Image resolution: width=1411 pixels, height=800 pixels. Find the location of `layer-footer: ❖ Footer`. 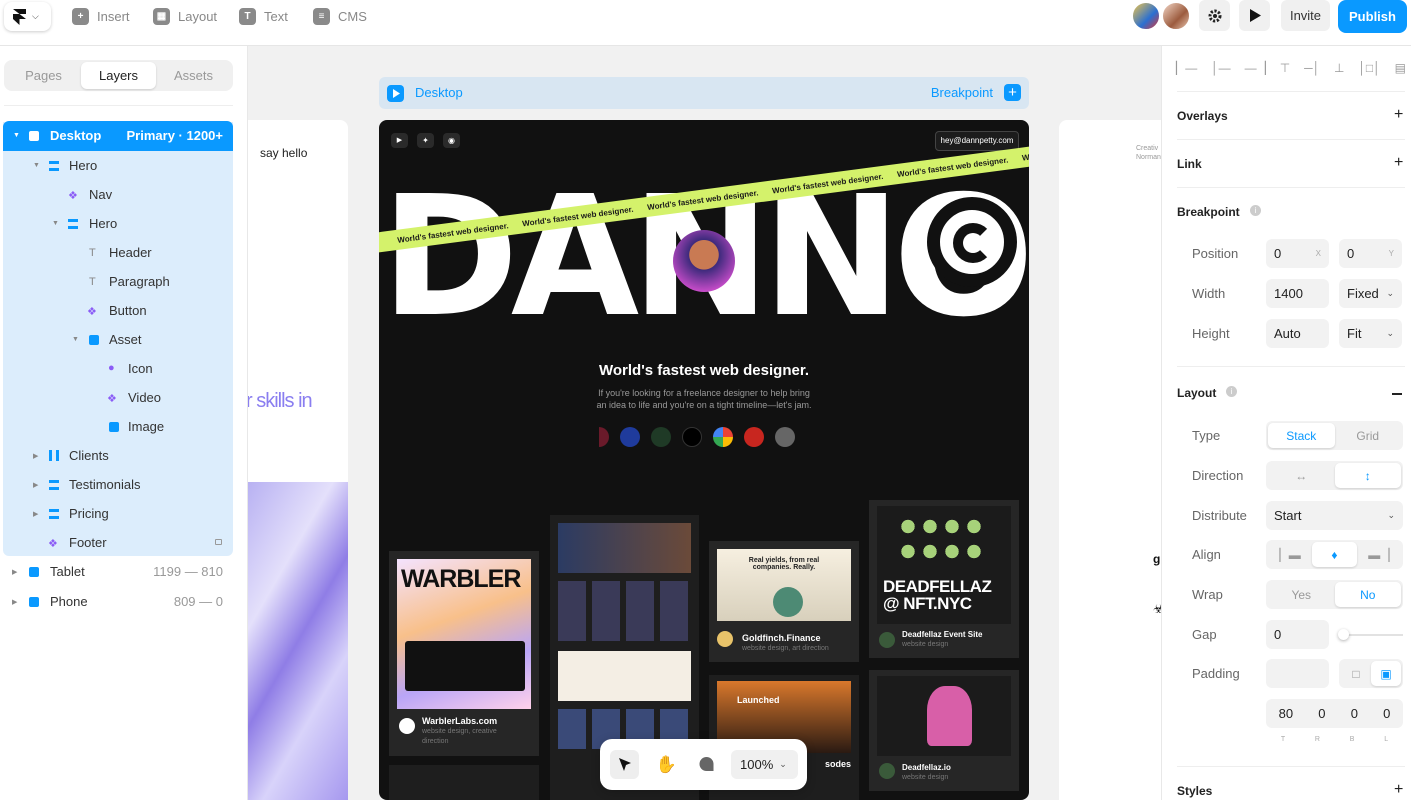

layer-footer: ❖ Footer is located at coordinates (116, 542).